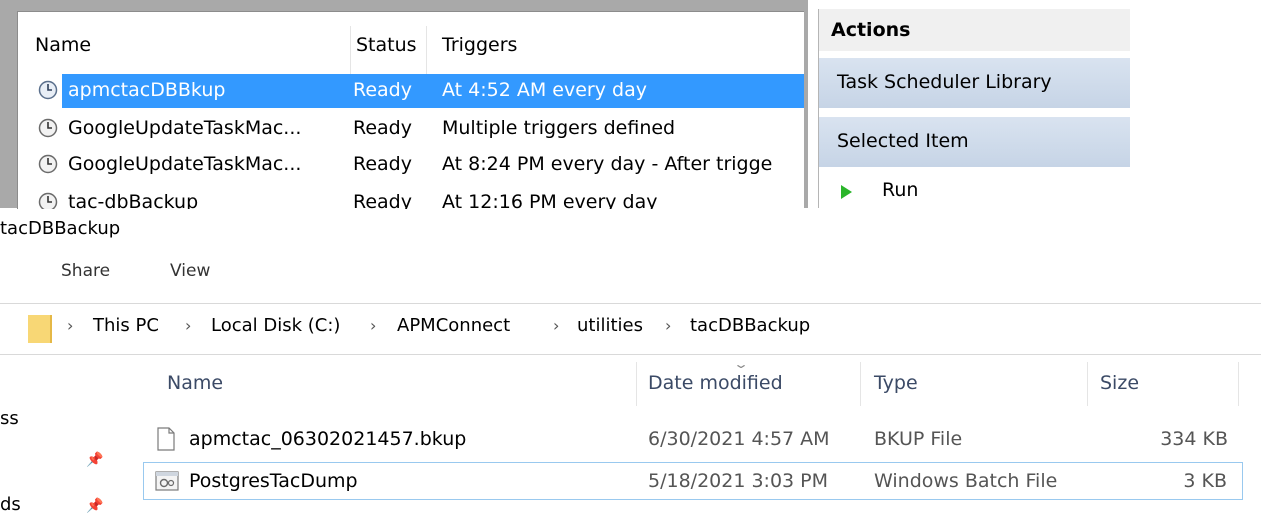 This screenshot has width=1261, height=516. What do you see at coordinates (85, 271) in the screenshot?
I see `ribbon-tab-share: Share` at bounding box center [85, 271].